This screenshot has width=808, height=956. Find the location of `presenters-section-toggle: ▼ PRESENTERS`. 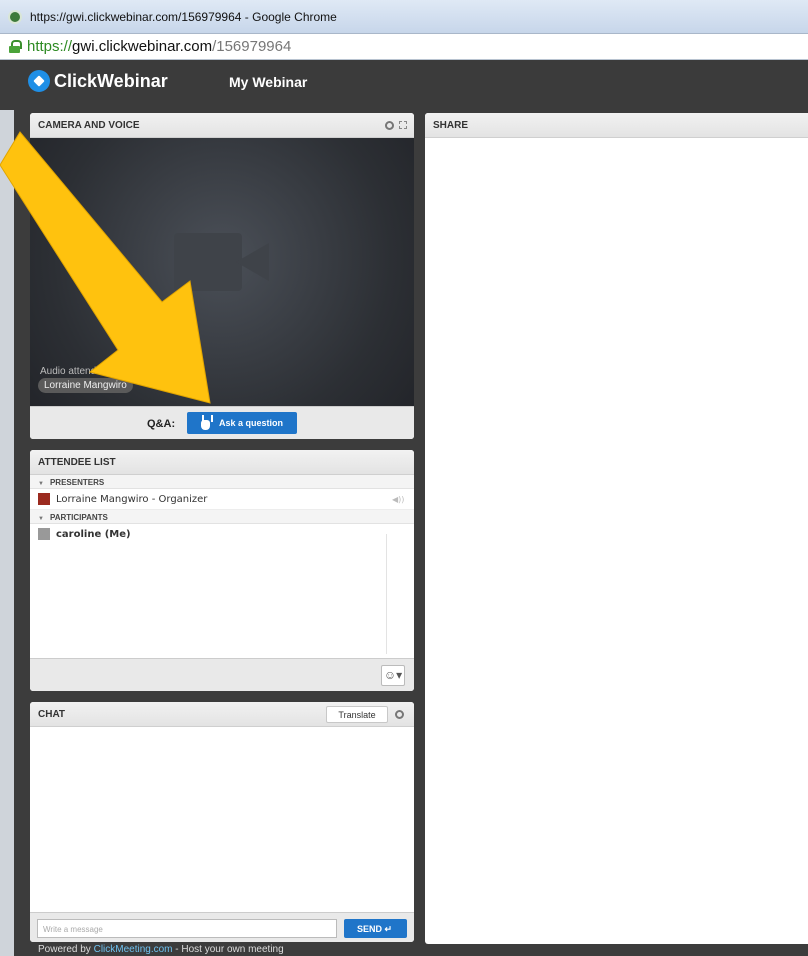

presenters-section-toggle: ▼ PRESENTERS is located at coordinates (222, 482).